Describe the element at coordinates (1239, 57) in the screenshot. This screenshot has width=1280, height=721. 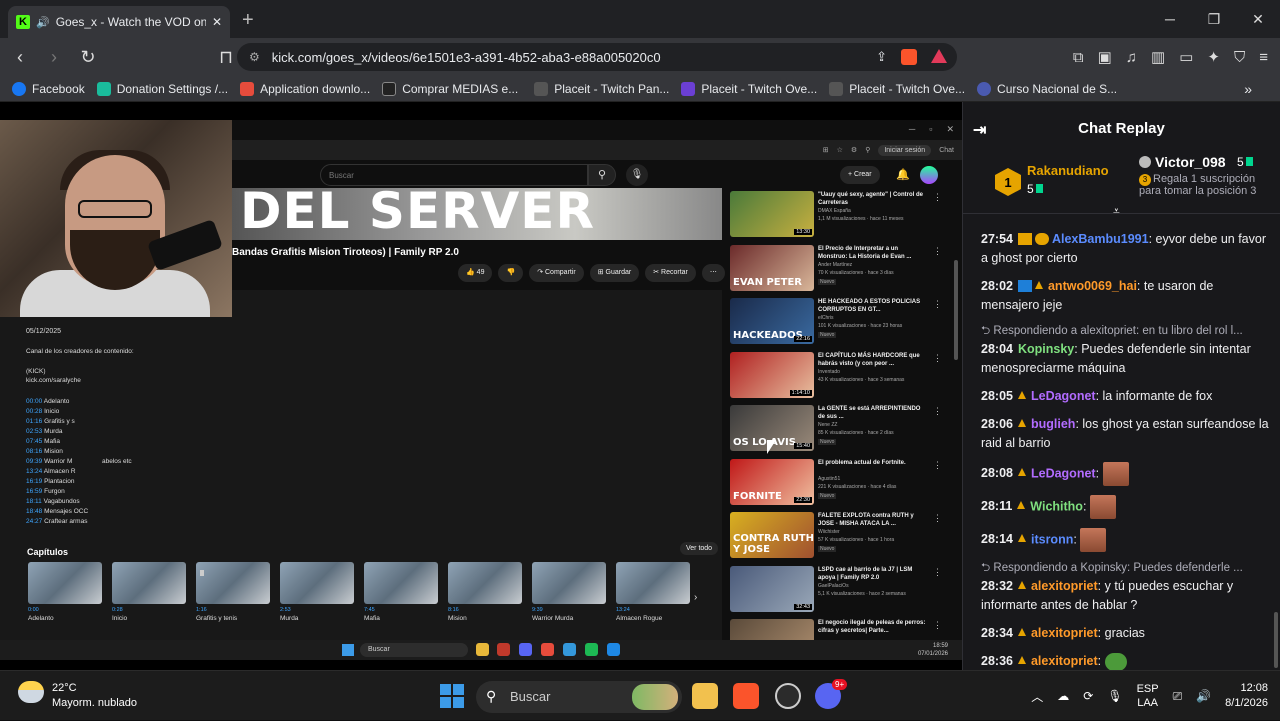
I see `vpn-icon: ⛉` at that location.